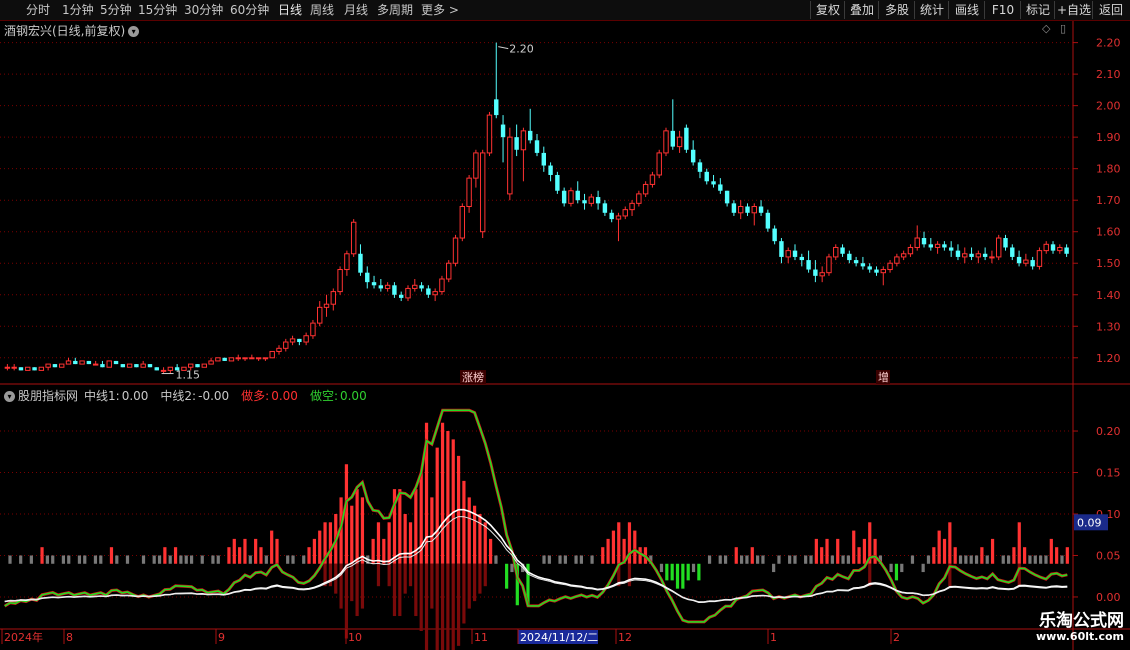  I want to click on date-label: 12, so click(625, 637).